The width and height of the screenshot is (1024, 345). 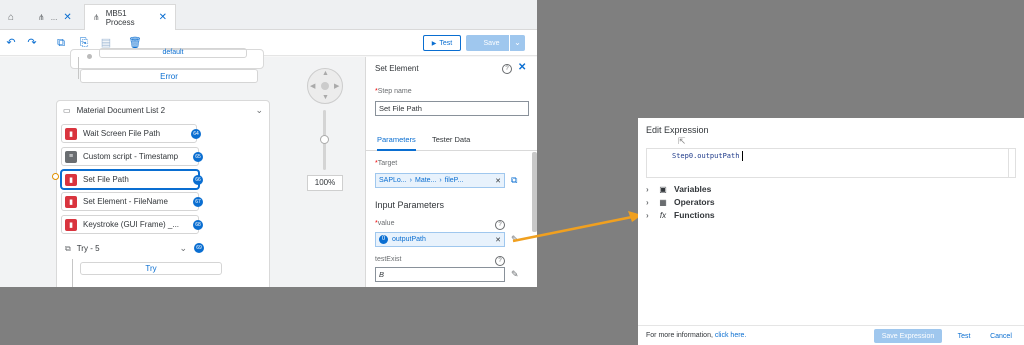 I want to click on connector-line, so click(x=72, y=273).